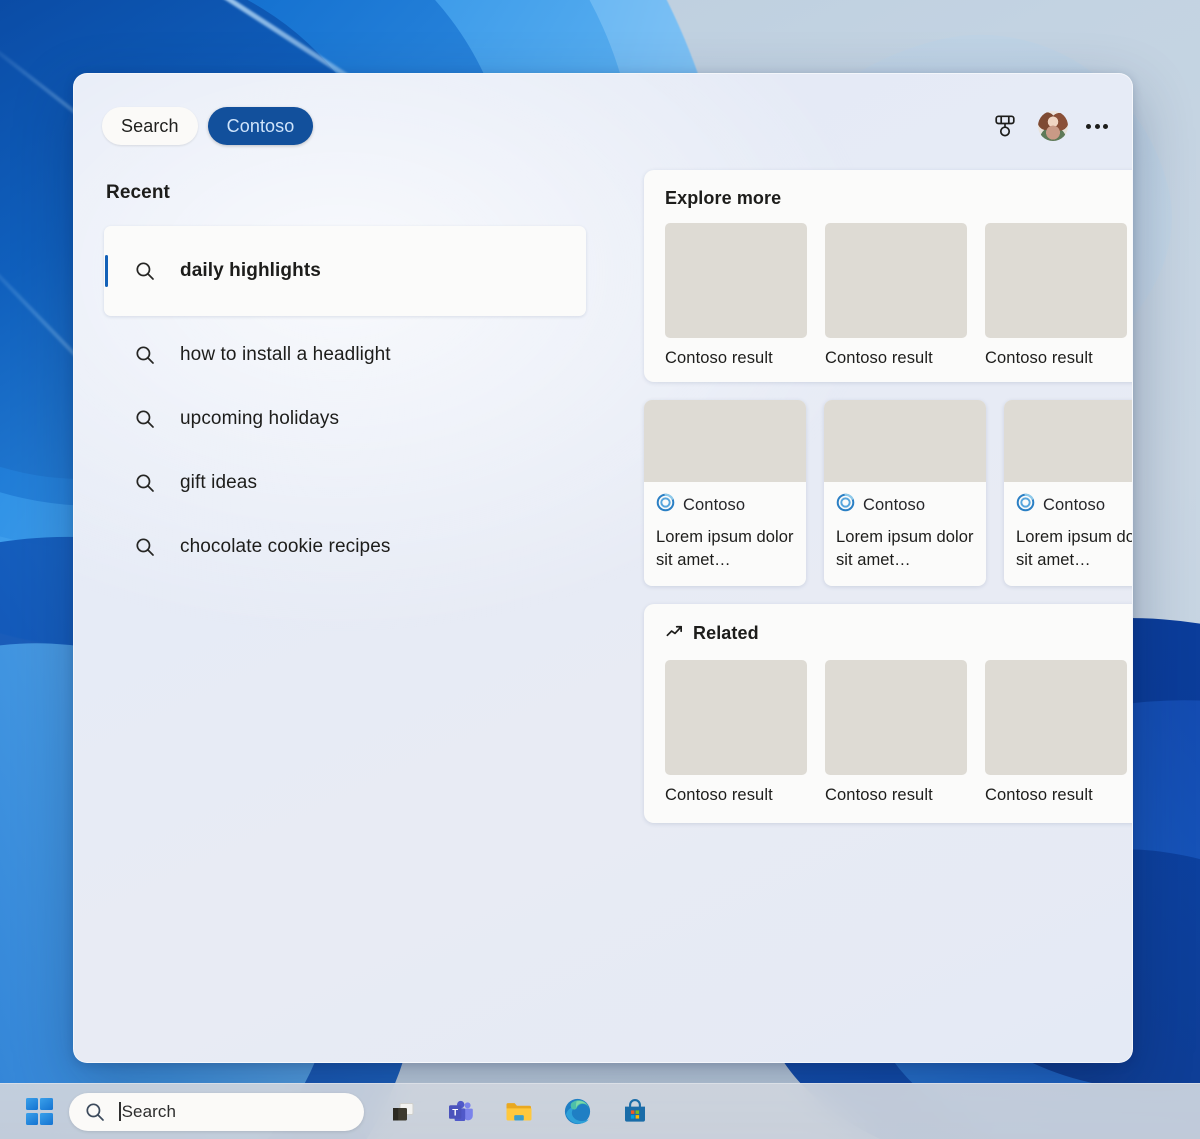  I want to click on related-heading: Related, so click(726, 633).